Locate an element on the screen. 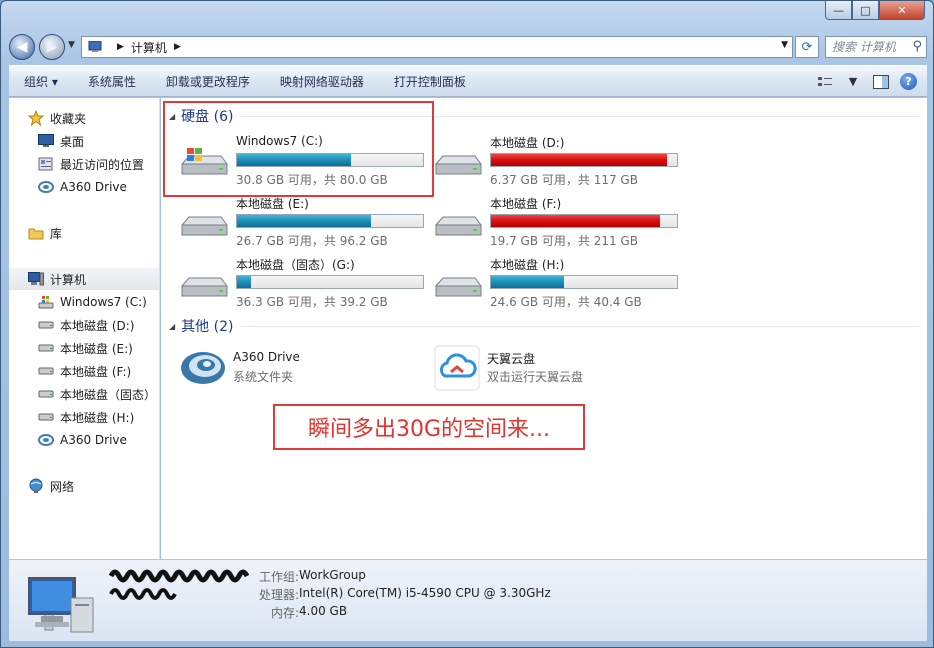 Image resolution: width=934 pixels, height=648 pixels. drive-tile: 本地磁盘 (F:) 19.7 GB 可用，共 211 GB is located at coordinates (558, 224).